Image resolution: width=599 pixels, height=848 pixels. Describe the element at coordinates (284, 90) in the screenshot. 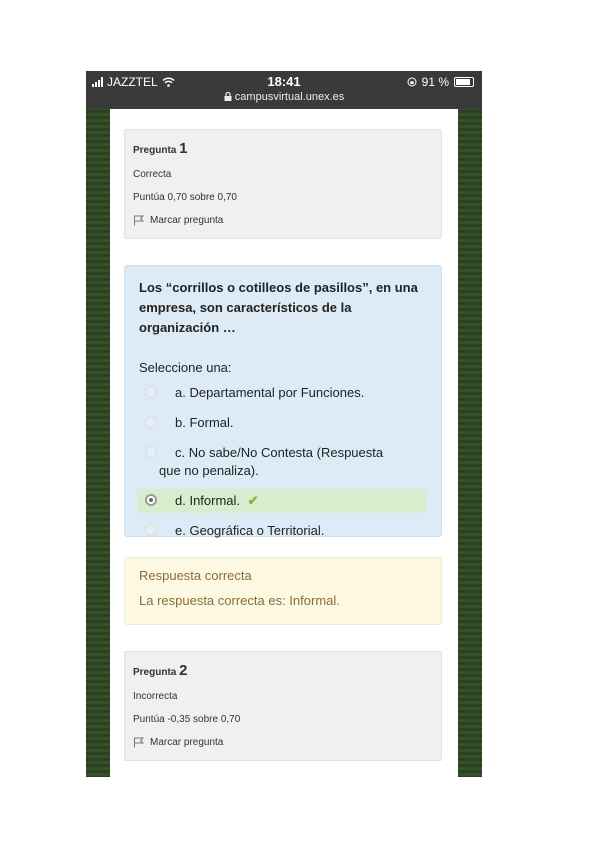

I see `status-bar: JAZZTEL 18:41 campusvirtual.unex.es 91 %` at that location.